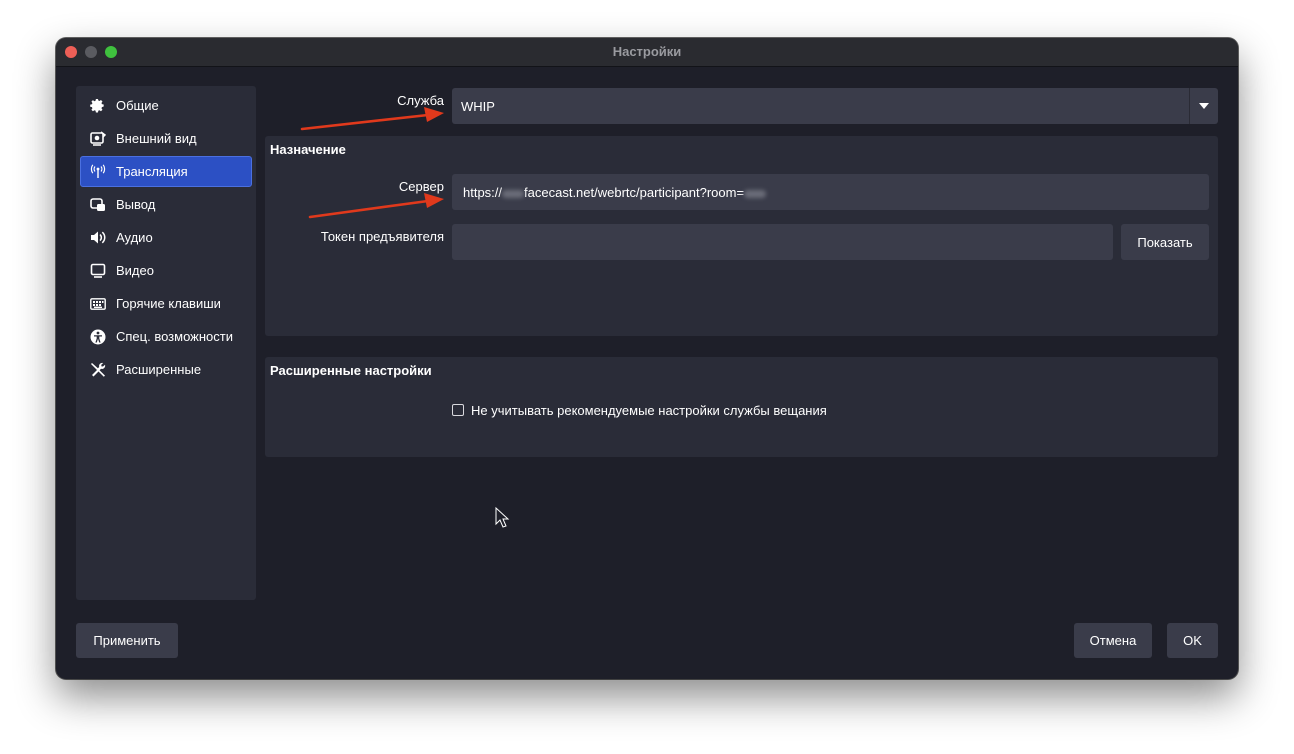  I want to click on monitor-icon, so click(97, 270).